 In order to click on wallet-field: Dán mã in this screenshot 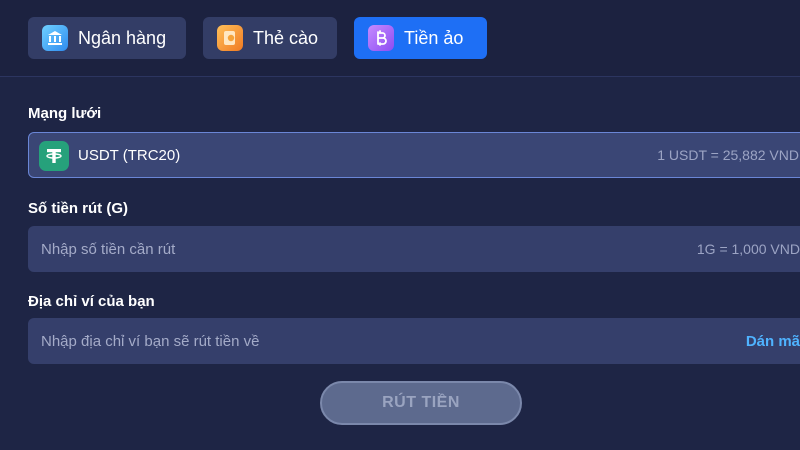, I will do `click(414, 341)`.